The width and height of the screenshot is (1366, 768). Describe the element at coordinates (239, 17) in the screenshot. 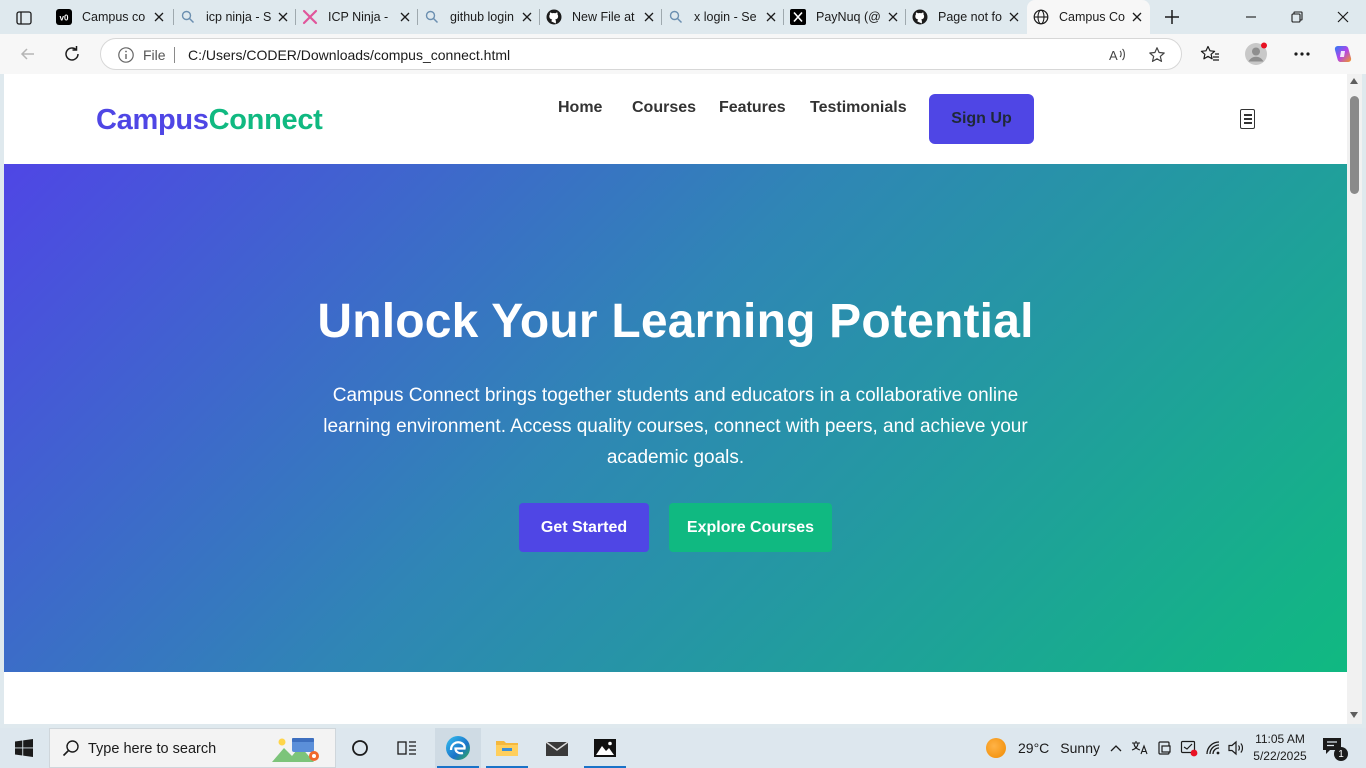

I see `tab-title: icp ninja - S` at that location.